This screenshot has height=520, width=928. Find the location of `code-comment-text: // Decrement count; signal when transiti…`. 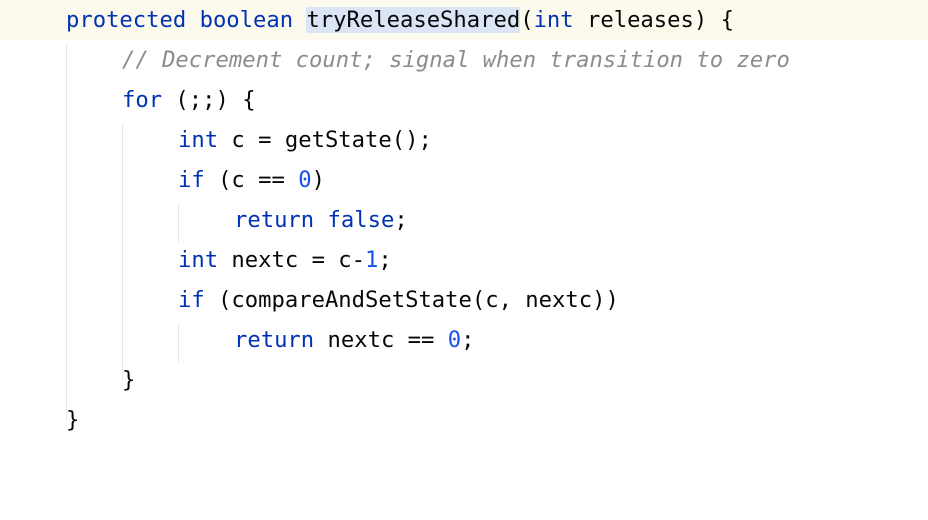

code-comment-text: // Decrement count; signal when transiti… is located at coordinates (456, 60).